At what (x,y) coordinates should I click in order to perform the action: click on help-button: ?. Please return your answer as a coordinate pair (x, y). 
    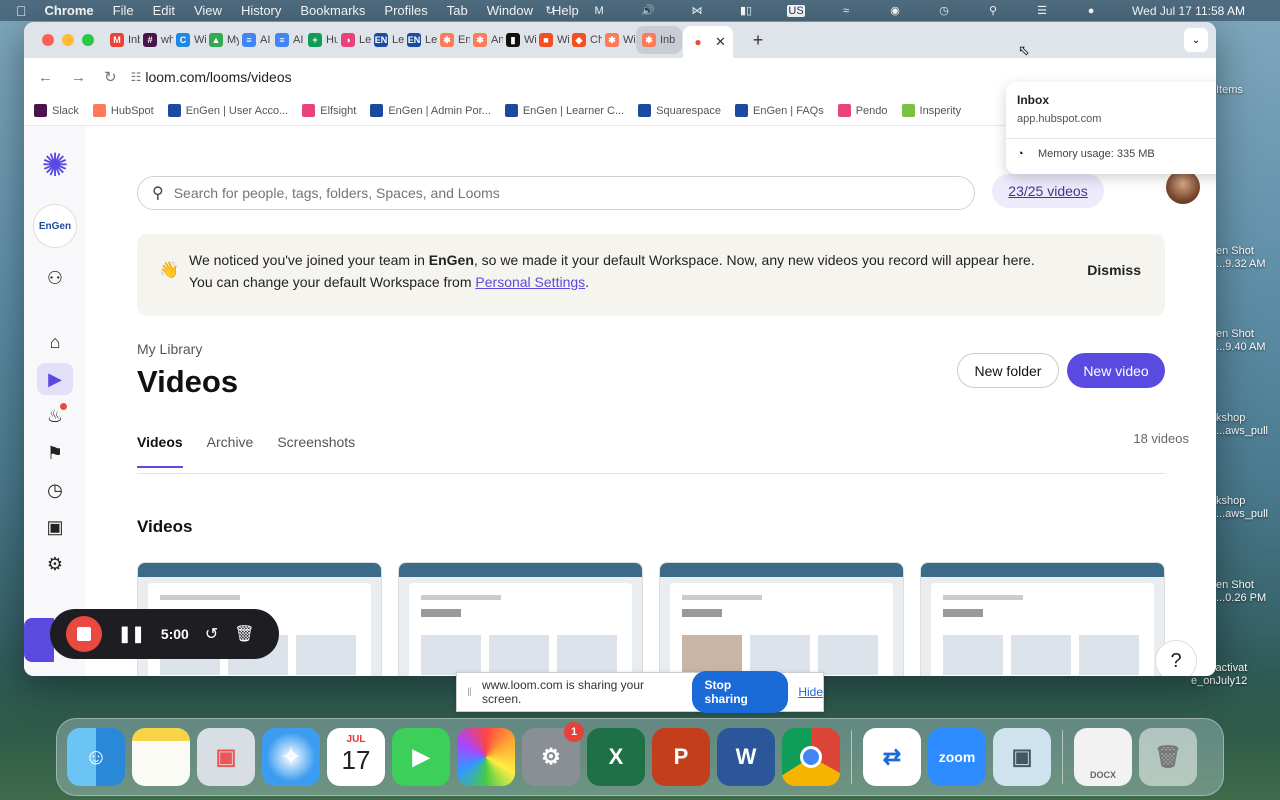
    Looking at the image, I should click on (1176, 658).